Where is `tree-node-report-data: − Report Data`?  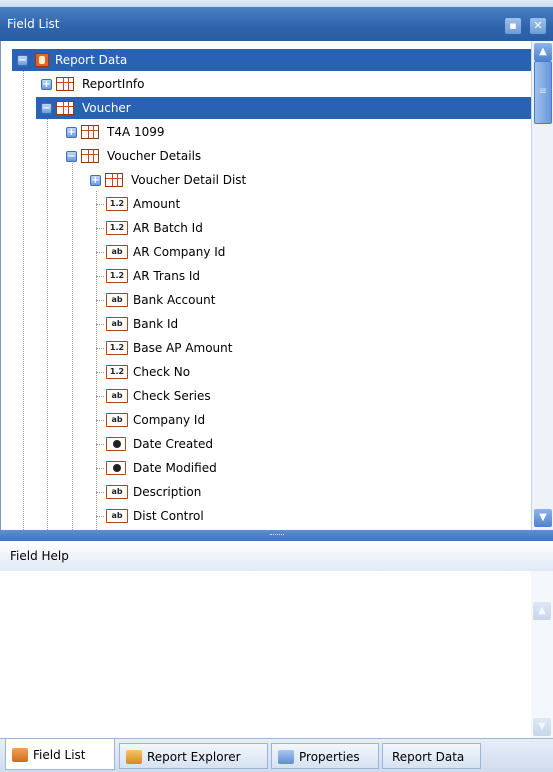
tree-node-report-data: − Report Data is located at coordinates (271, 60).